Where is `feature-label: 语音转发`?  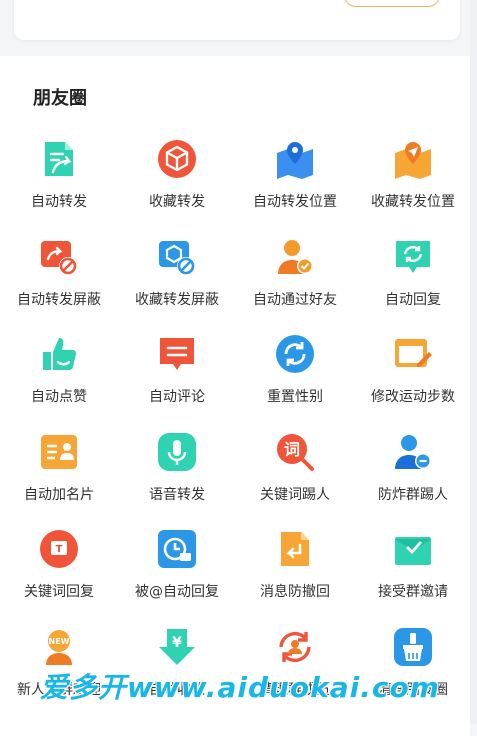 feature-label: 语音转发 is located at coordinates (177, 494).